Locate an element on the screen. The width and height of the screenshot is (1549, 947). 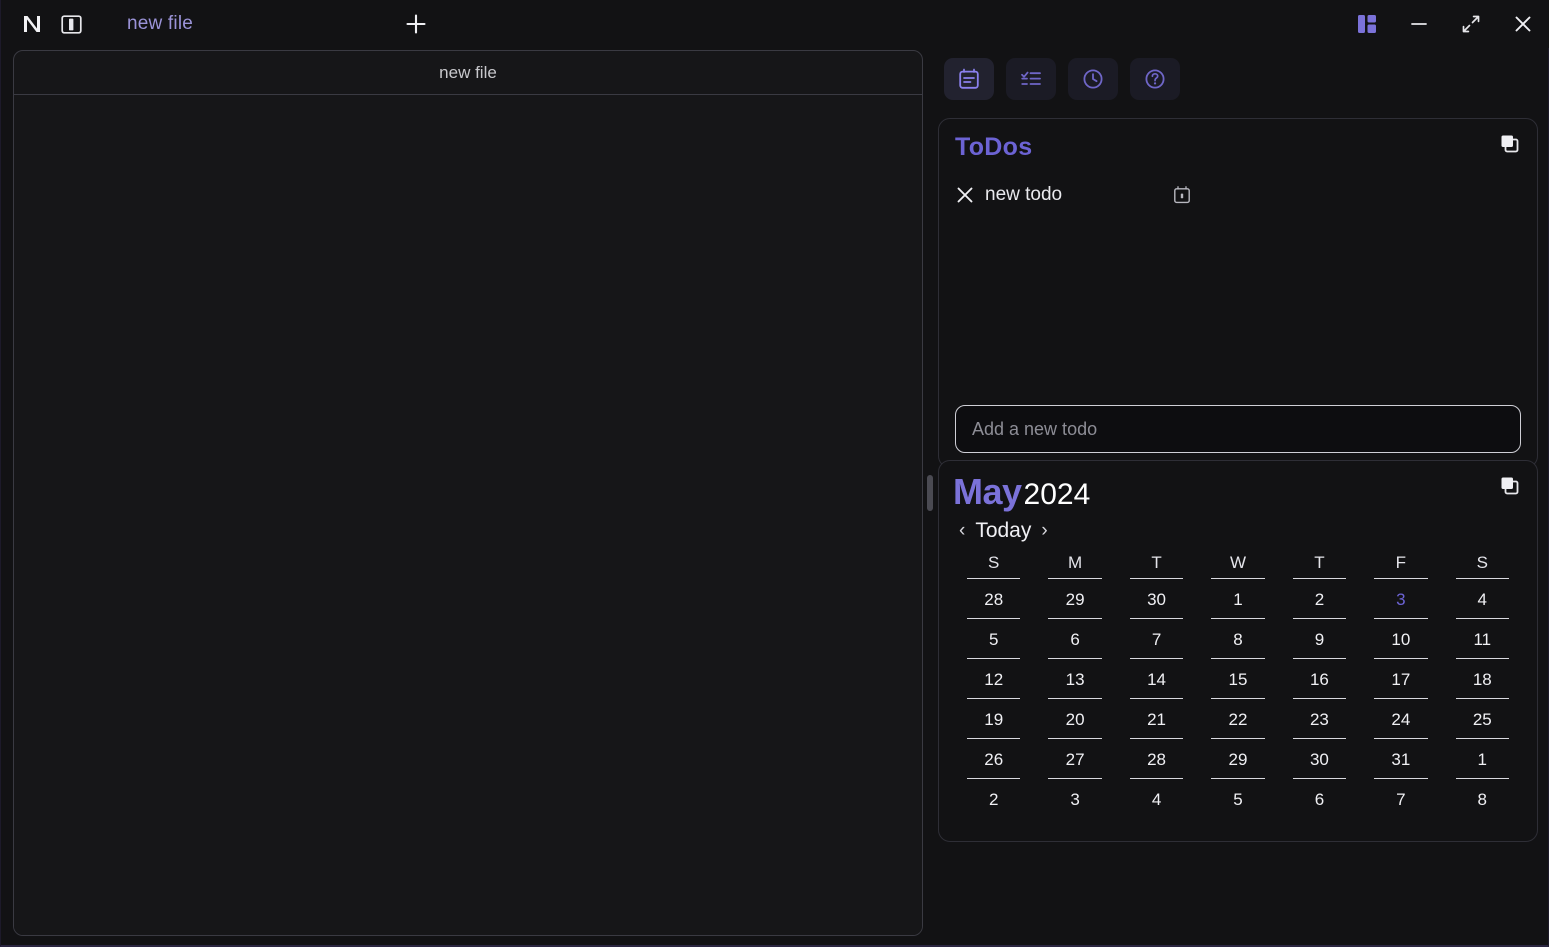
calendar-next-button: › is located at coordinates (1044, 531).